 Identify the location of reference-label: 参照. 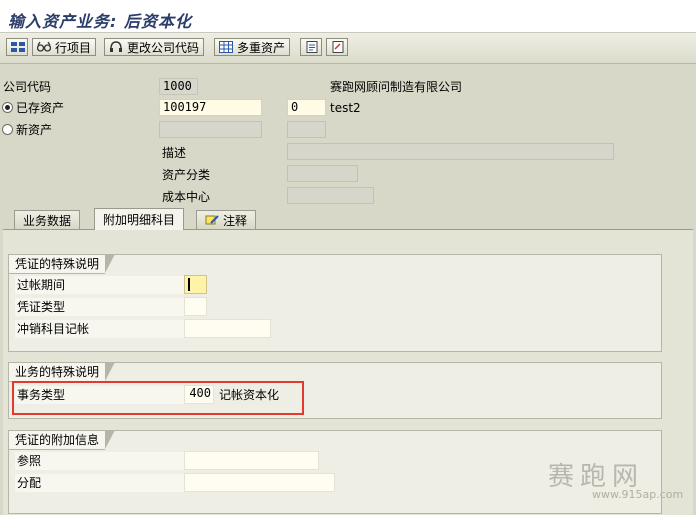
(100, 461).